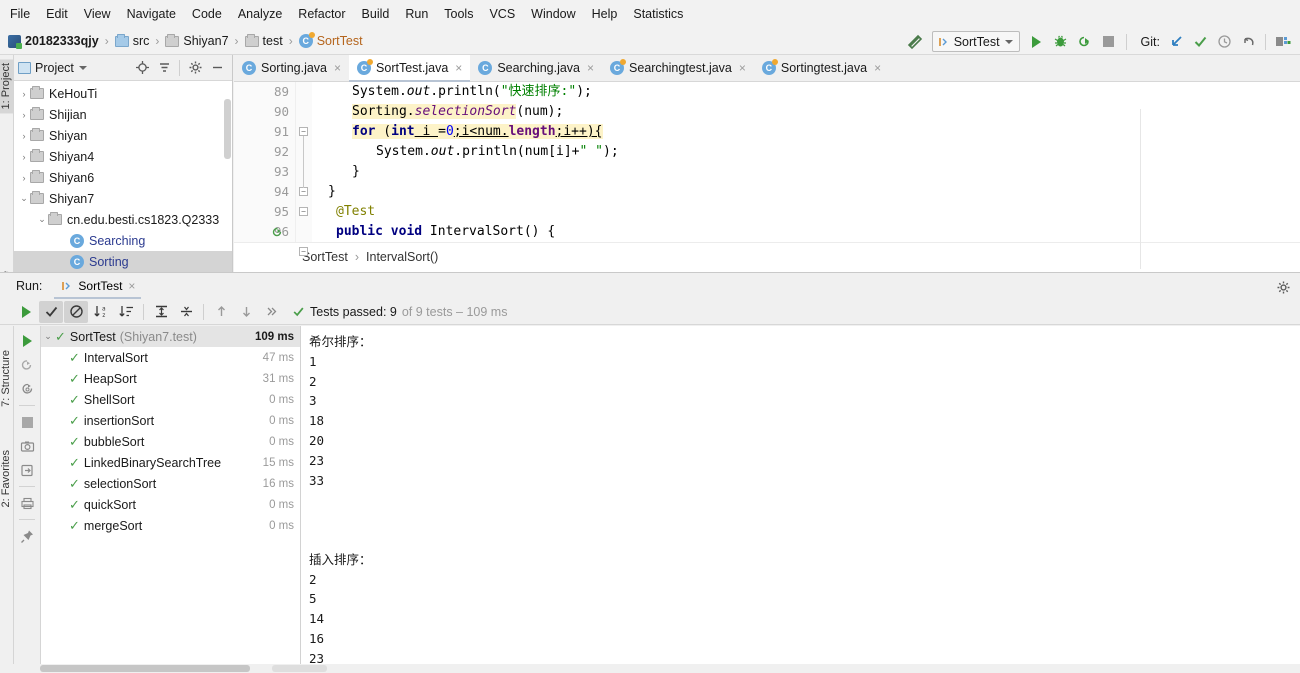  Describe the element at coordinates (164, 68) in the screenshot. I see `collapse-all-icon` at that location.